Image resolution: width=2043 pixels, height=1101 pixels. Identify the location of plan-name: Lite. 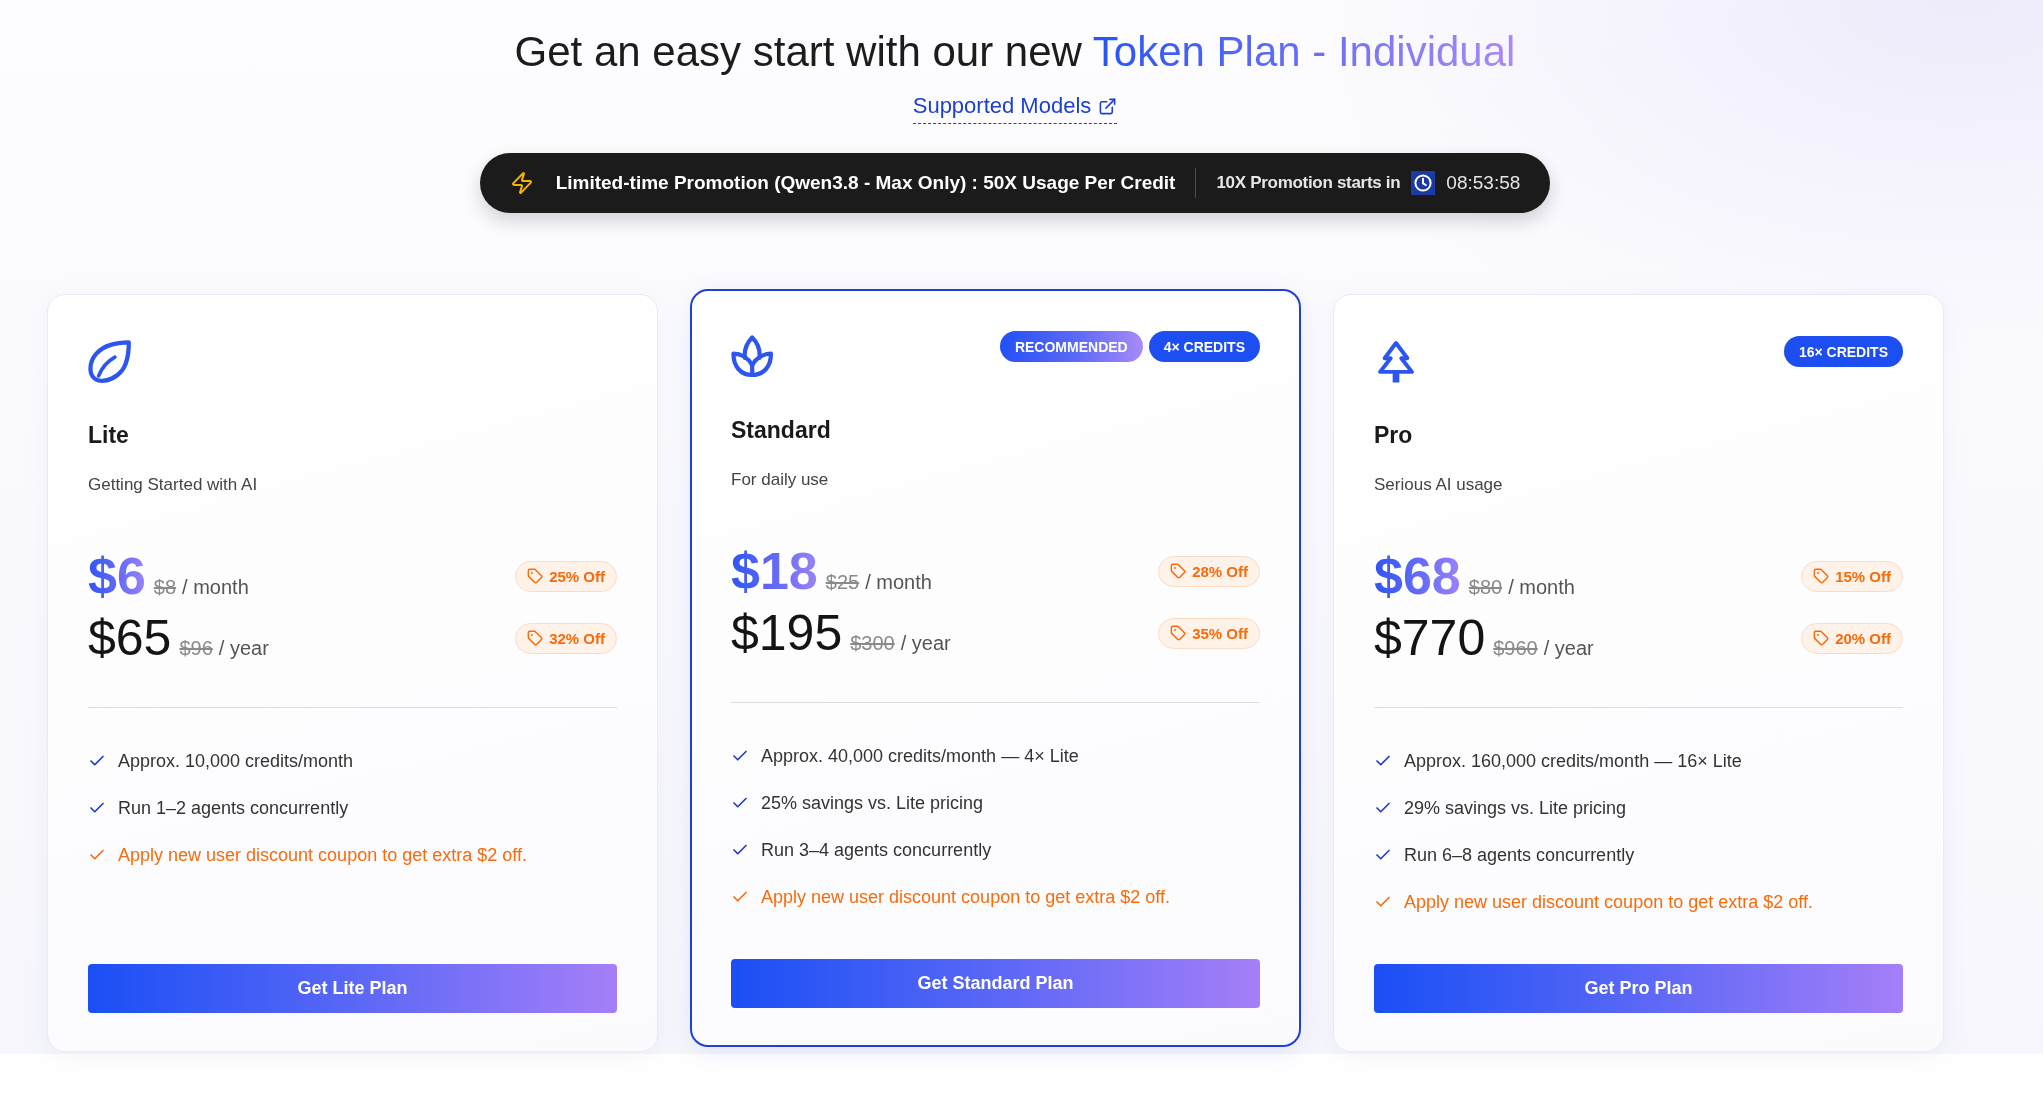
(109, 435).